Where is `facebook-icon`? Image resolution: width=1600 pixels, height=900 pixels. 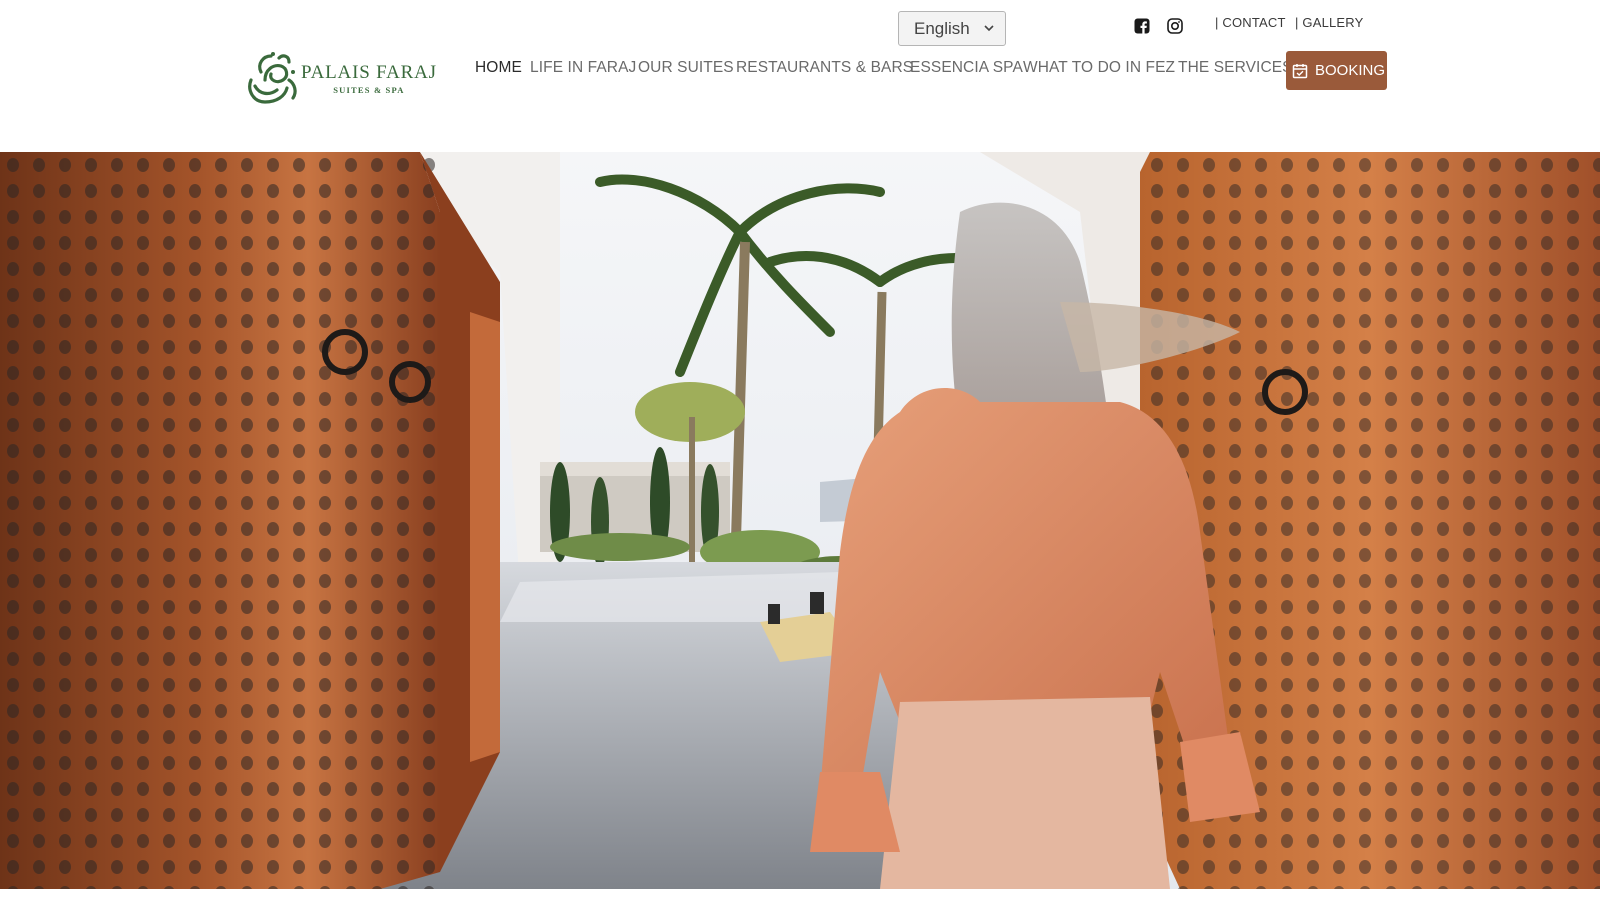
facebook-icon is located at coordinates (1142, 26).